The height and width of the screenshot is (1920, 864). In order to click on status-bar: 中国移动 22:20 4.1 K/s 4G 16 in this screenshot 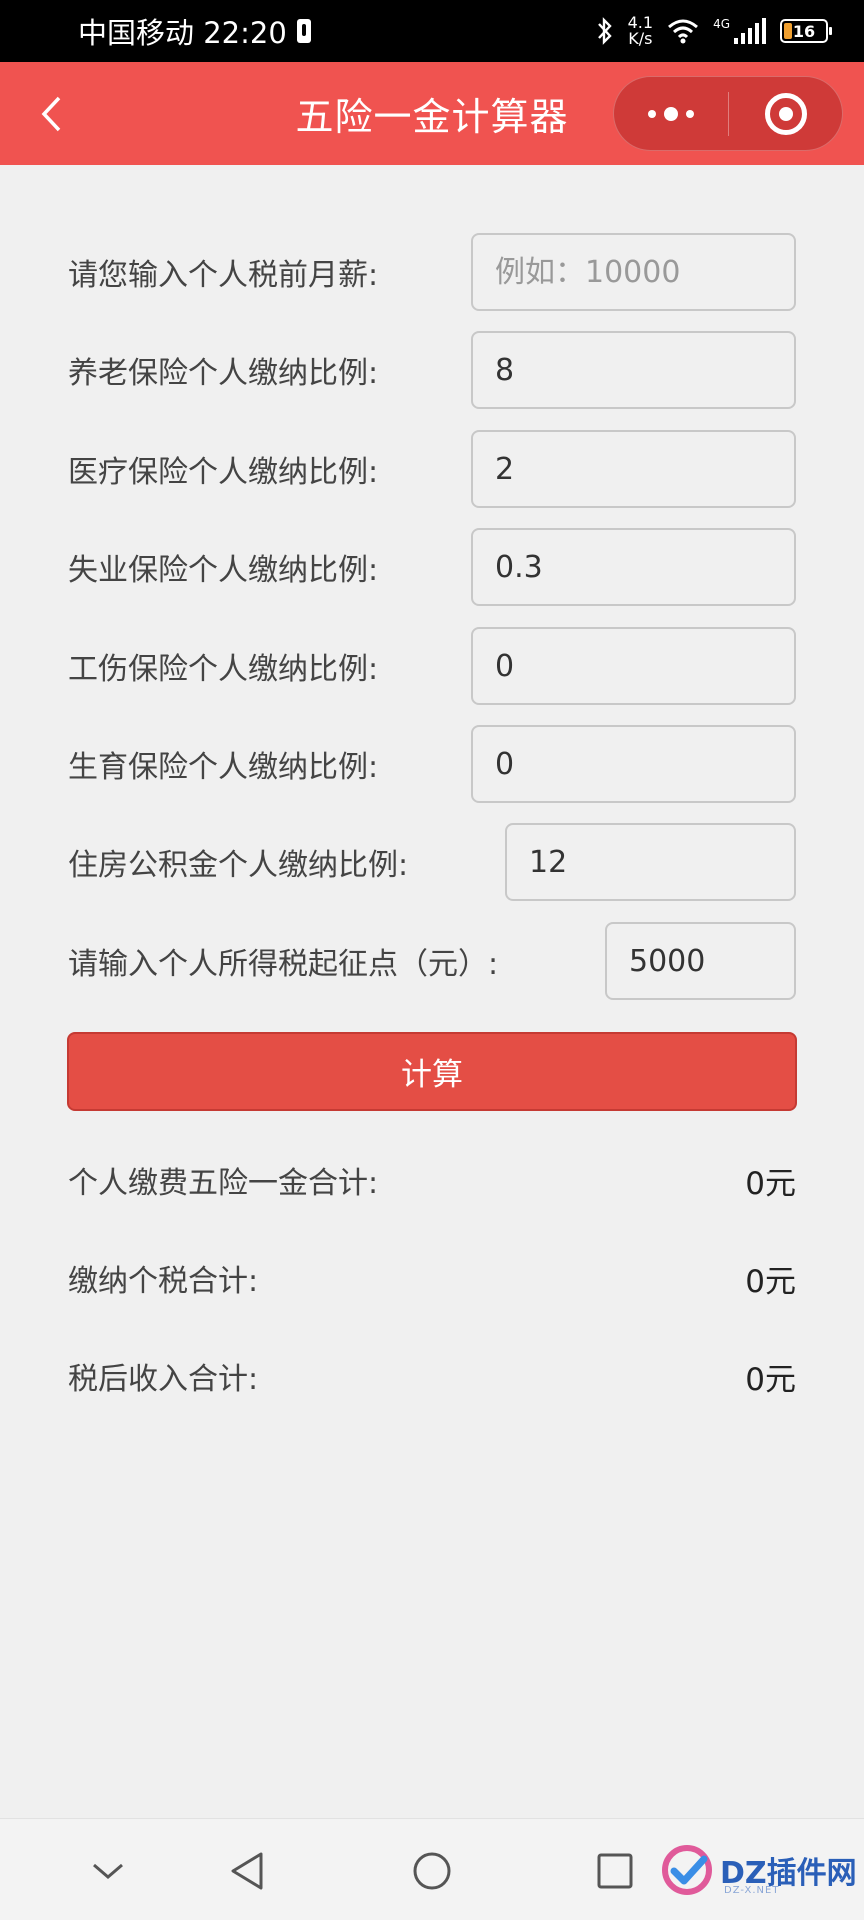, I will do `click(432, 31)`.